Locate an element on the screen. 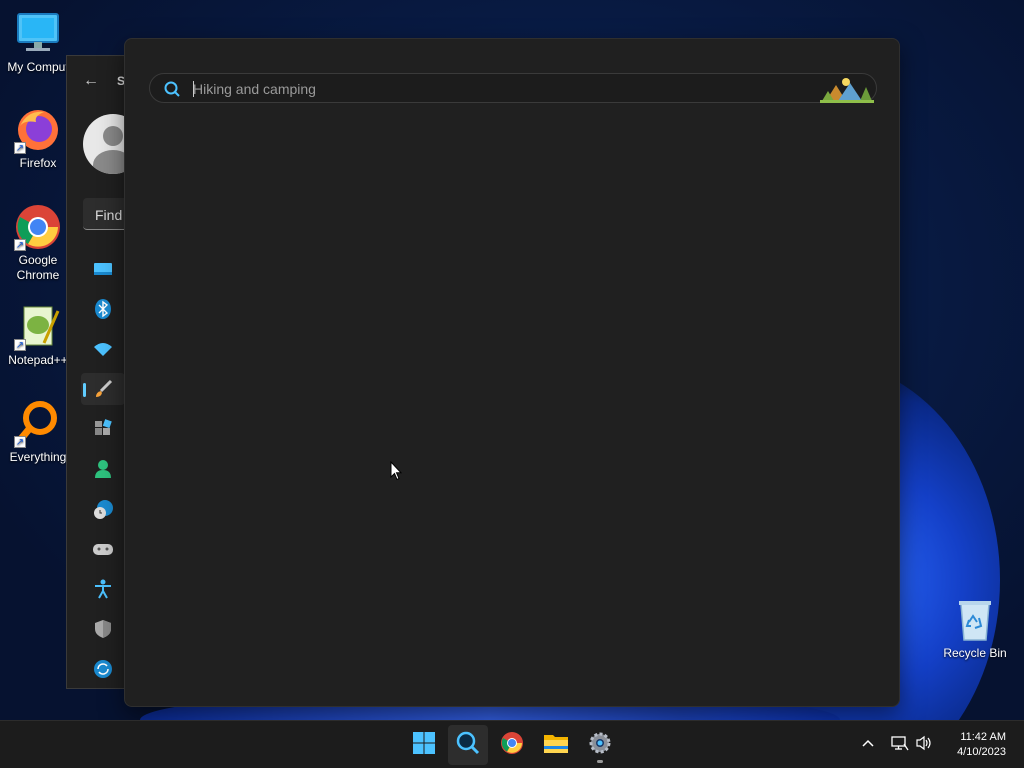 The image size is (1024, 768). desktop-icon-notepadpp: ↗ Notepad++ is located at coordinates (38, 335).